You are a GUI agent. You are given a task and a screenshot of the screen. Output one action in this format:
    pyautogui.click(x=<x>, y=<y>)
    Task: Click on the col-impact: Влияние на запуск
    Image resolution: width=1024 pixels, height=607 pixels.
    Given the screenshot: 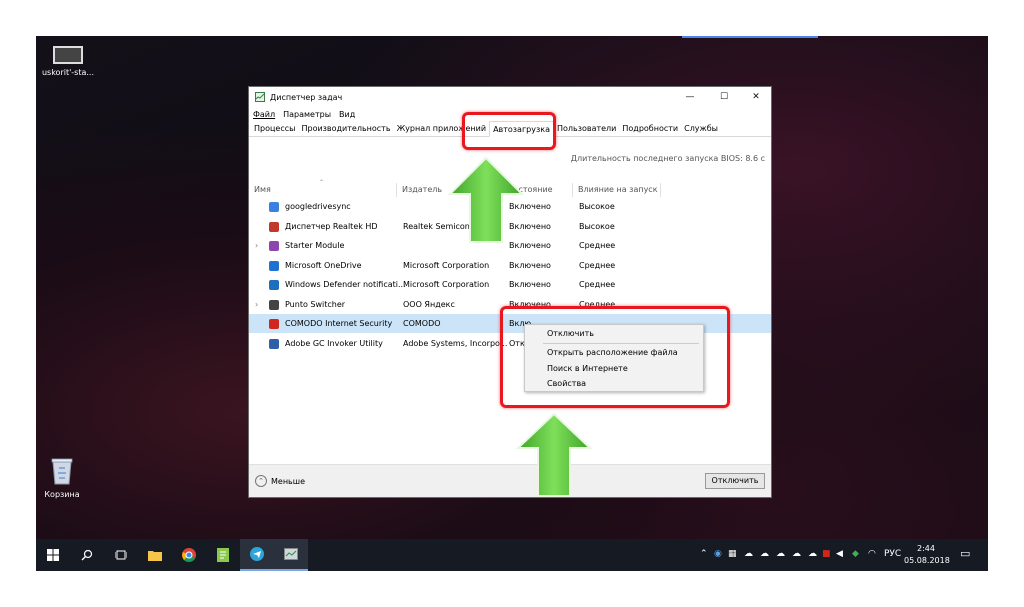 What is the action you would take?
    pyautogui.click(x=617, y=190)
    